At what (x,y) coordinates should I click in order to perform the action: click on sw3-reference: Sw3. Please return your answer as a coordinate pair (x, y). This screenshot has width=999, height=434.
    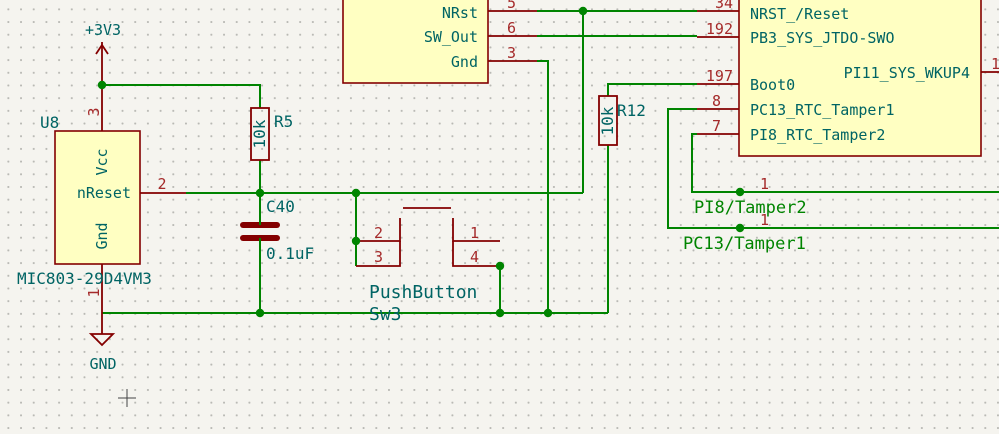
    Looking at the image, I should click on (385, 314).